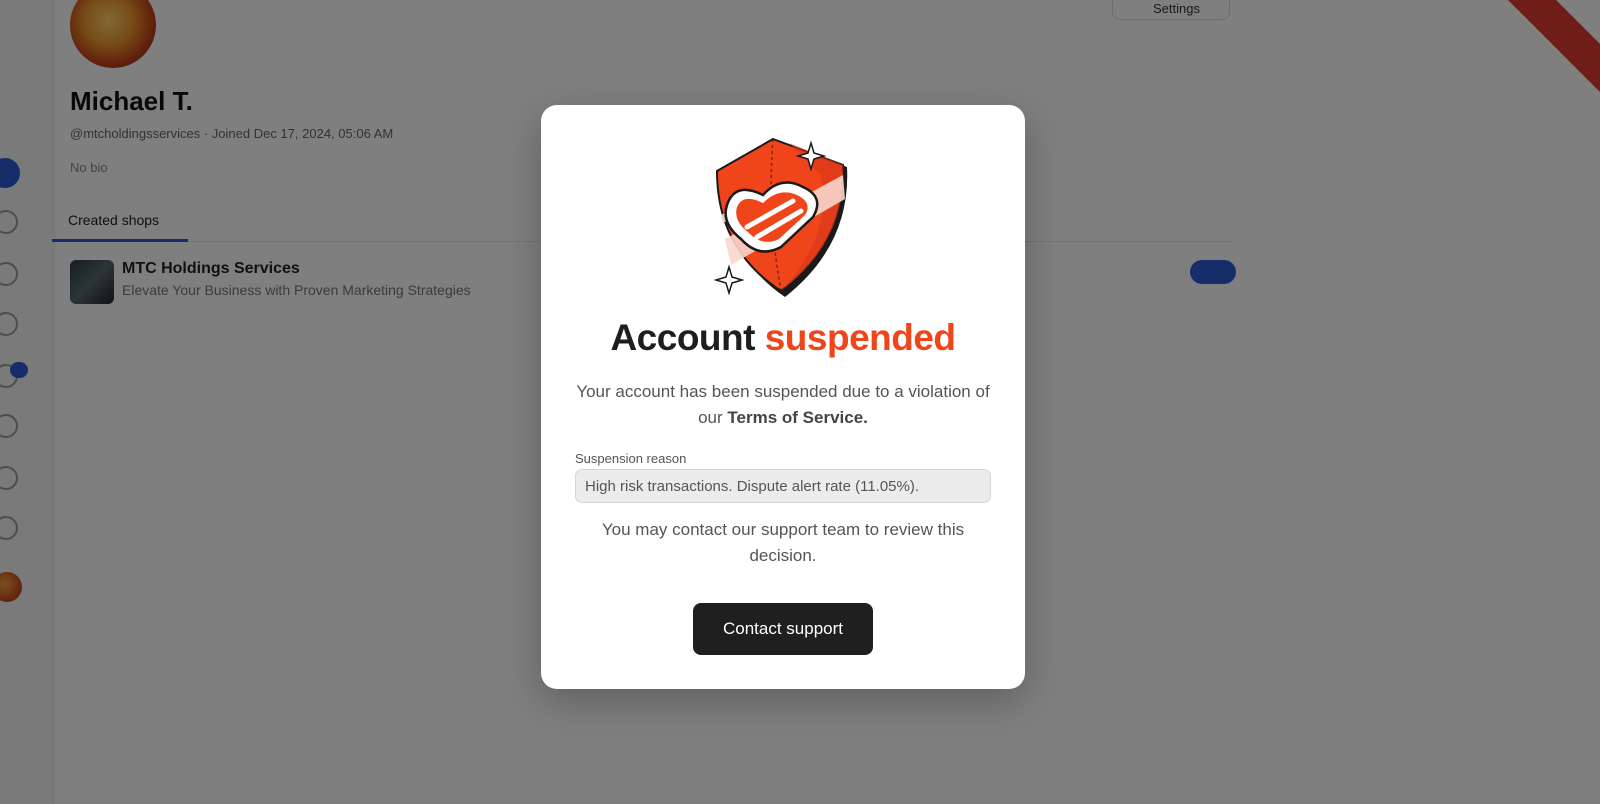  What do you see at coordinates (783, 220) in the screenshot?
I see `shield-icon` at bounding box center [783, 220].